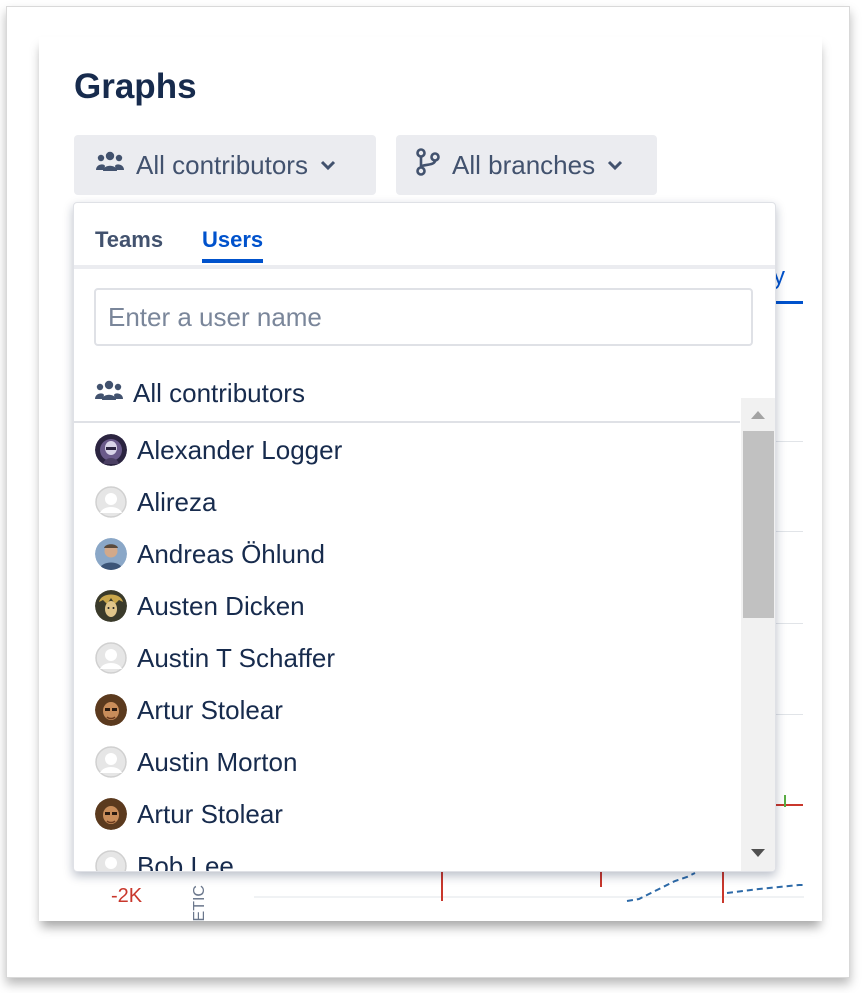 Image resolution: width=863 pixels, height=993 pixels. I want to click on user-list-item: Andreas Öhlund, so click(407, 554).